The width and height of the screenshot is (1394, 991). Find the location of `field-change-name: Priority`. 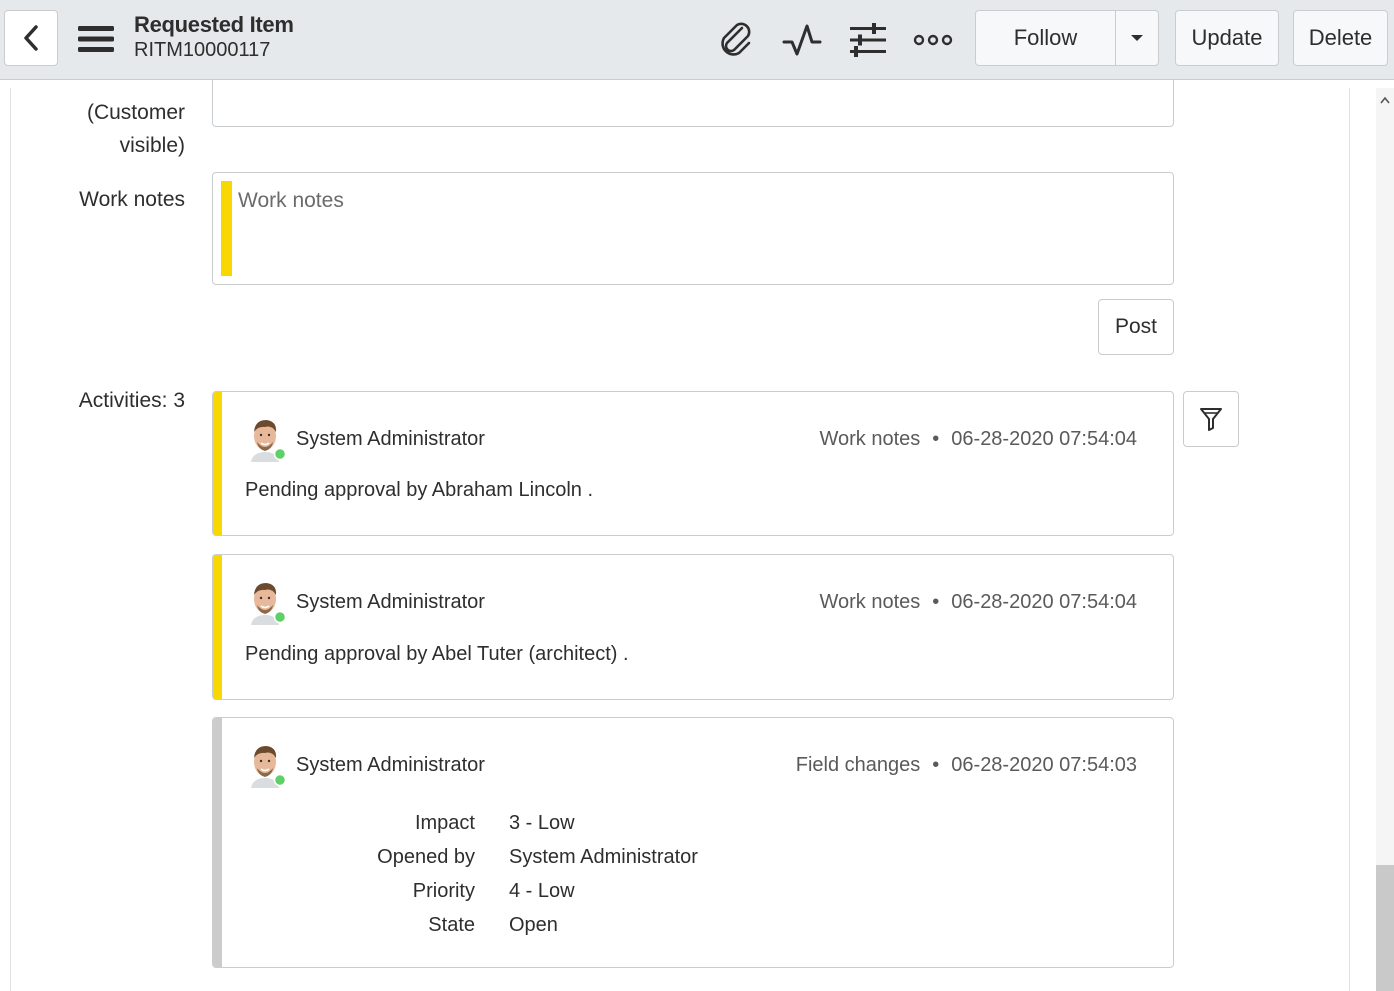

field-change-name: Priority is located at coordinates (443, 891).